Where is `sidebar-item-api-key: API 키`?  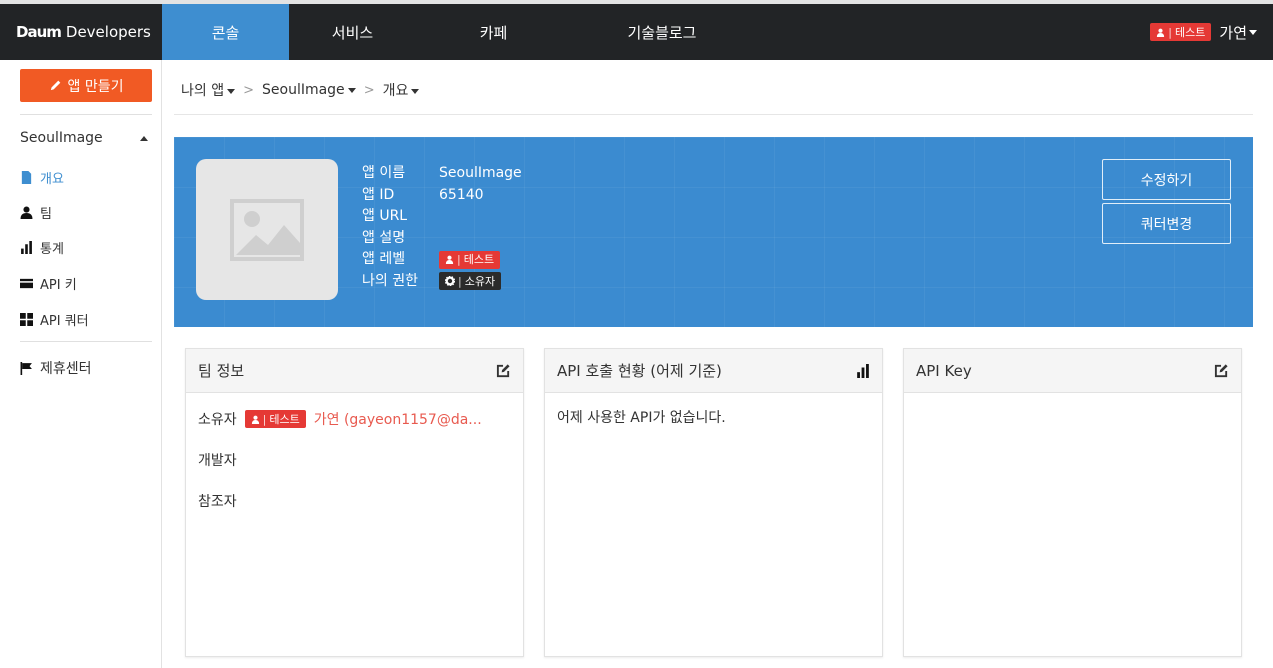
sidebar-item-api-key: API 키 is located at coordinates (48, 283).